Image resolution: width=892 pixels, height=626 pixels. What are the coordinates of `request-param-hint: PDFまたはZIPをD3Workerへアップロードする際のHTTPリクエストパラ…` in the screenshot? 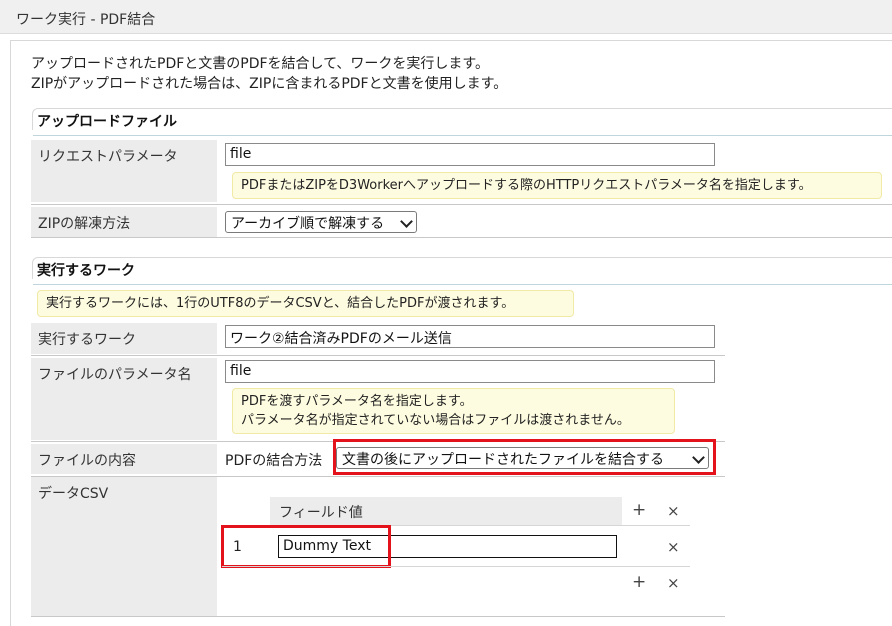 It's located at (557, 185).